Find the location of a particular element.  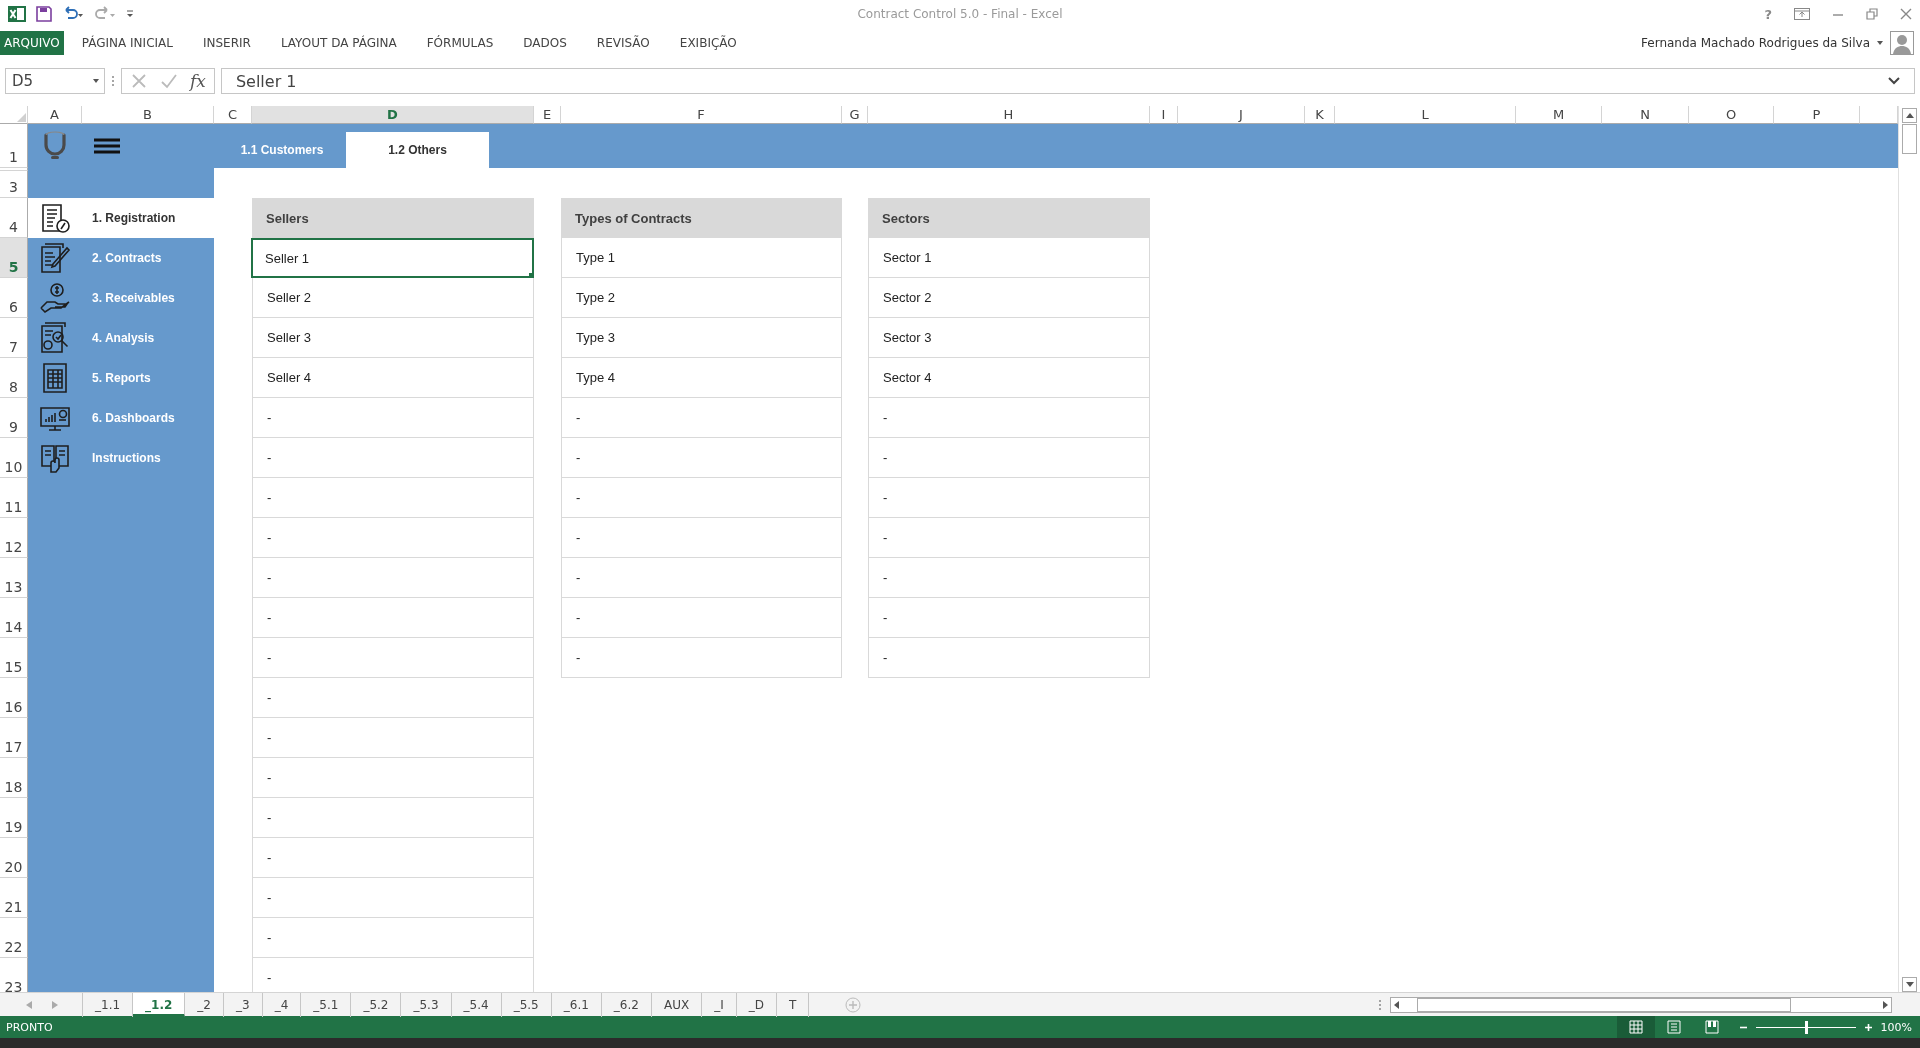

cancel-icon is located at coordinates (139, 81).